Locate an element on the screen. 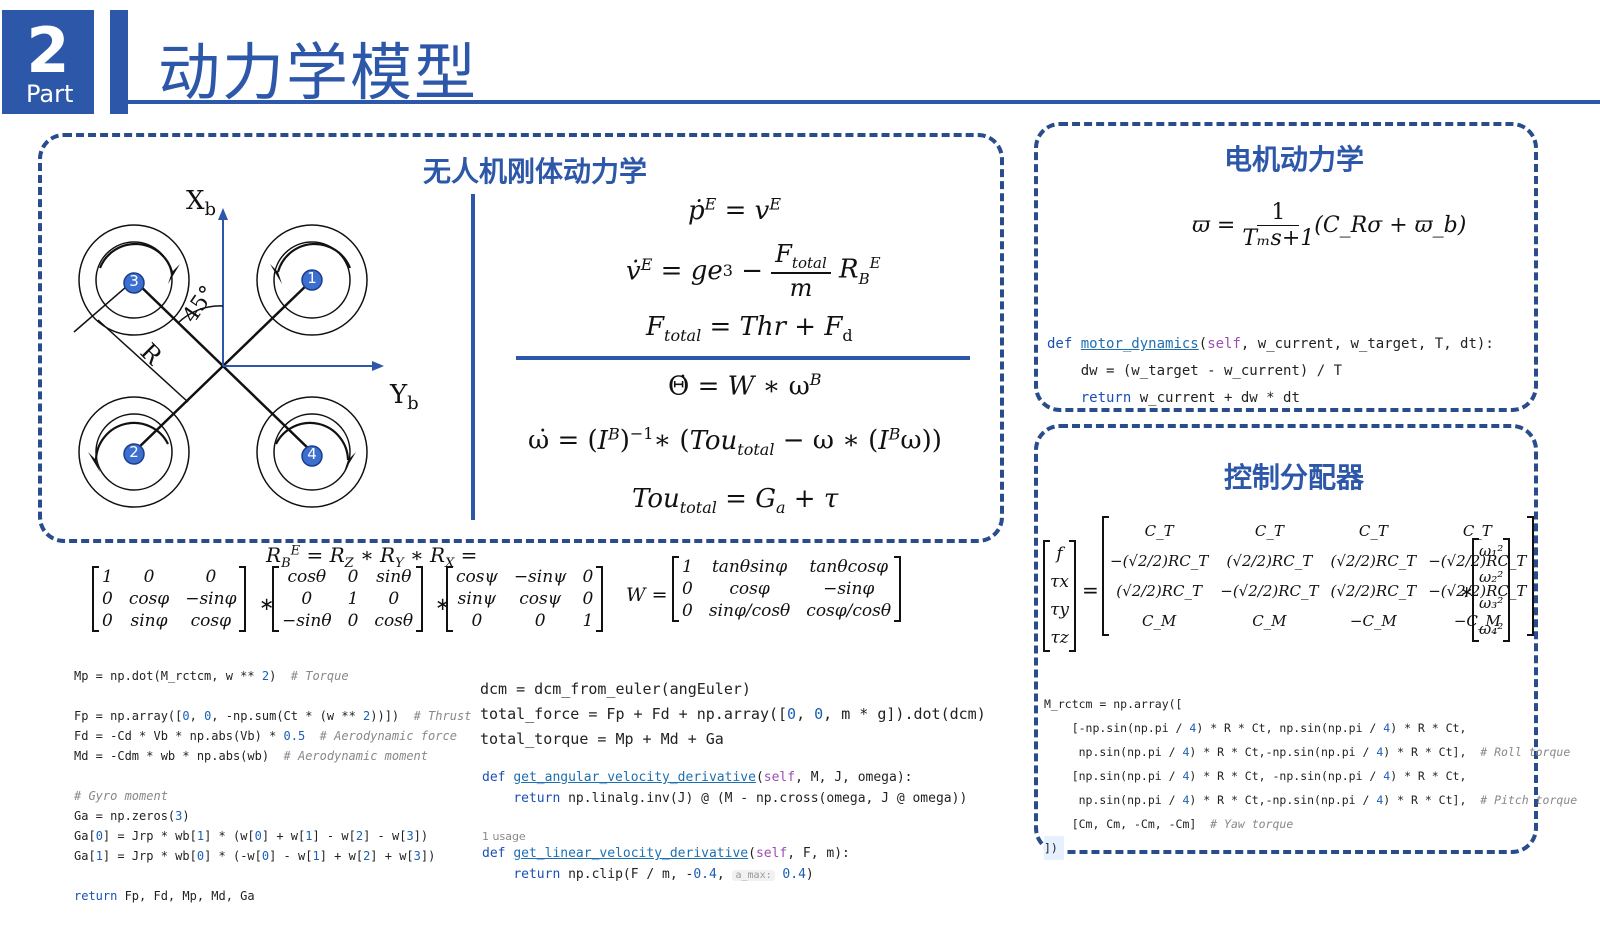  part-badge: 2 Part is located at coordinates (48, 62).